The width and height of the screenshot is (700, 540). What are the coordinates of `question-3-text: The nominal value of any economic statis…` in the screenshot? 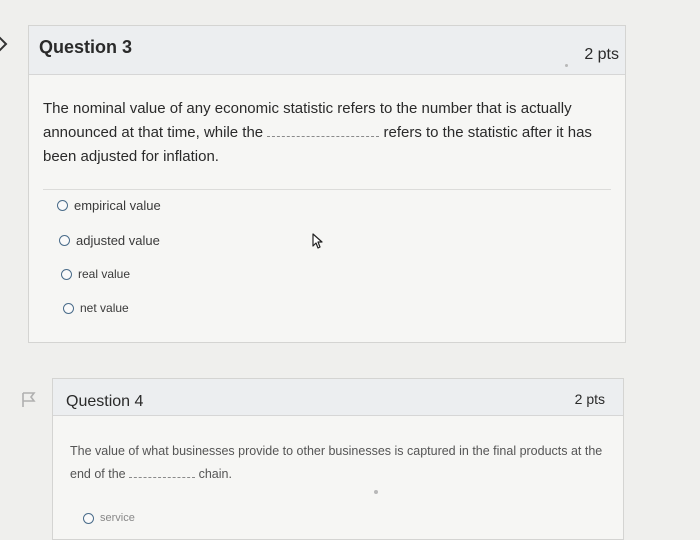 It's located at (330, 133).